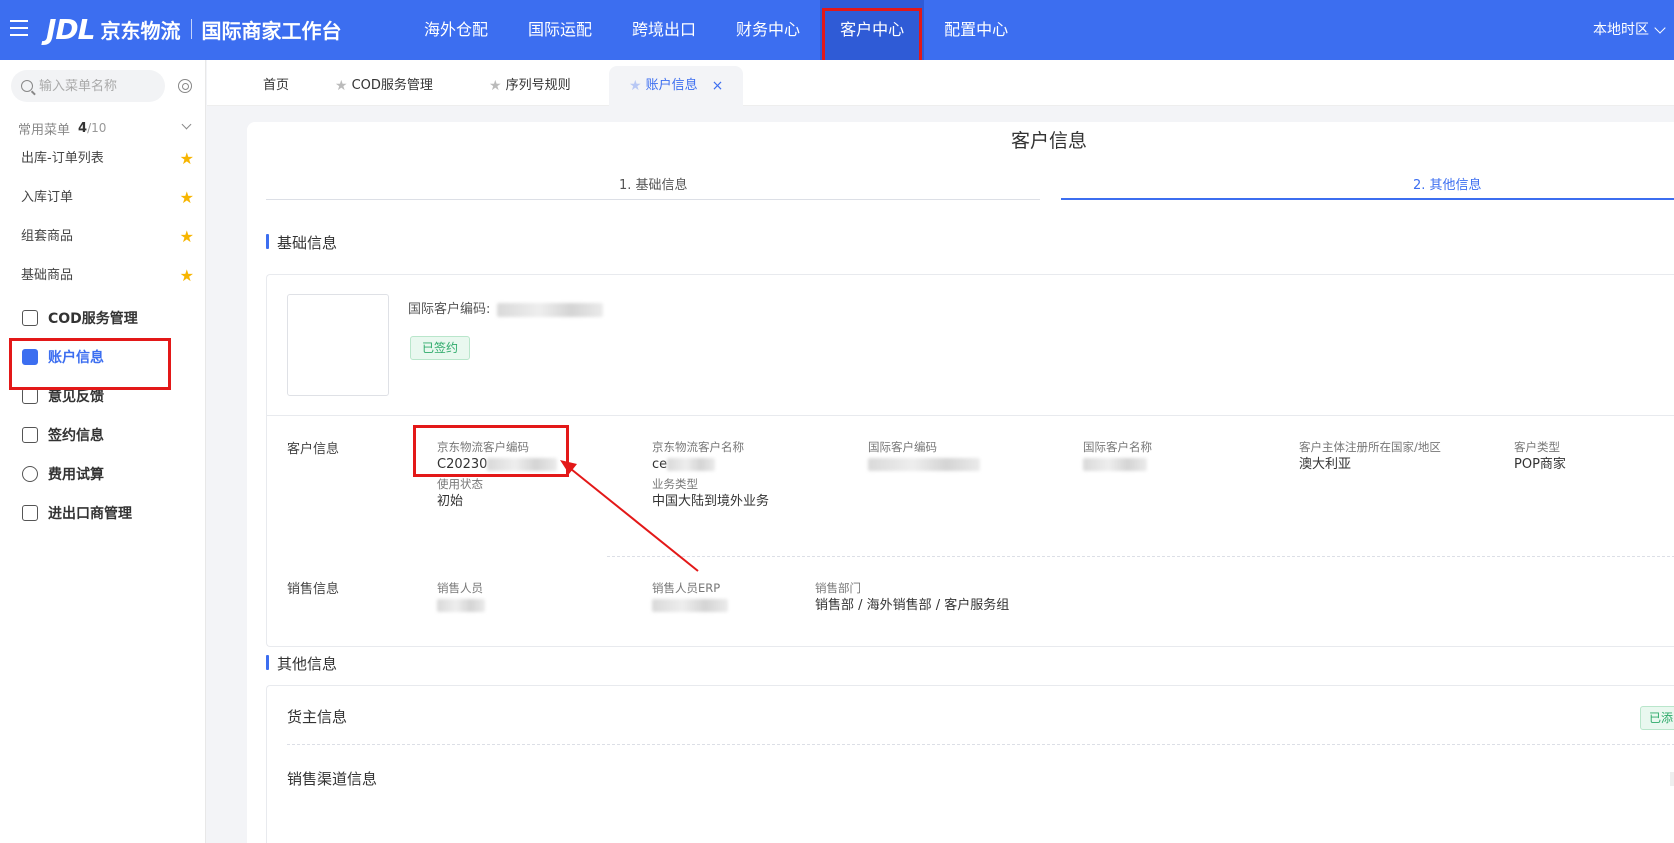  I want to click on section-title-other: 其他信息, so click(301, 663).